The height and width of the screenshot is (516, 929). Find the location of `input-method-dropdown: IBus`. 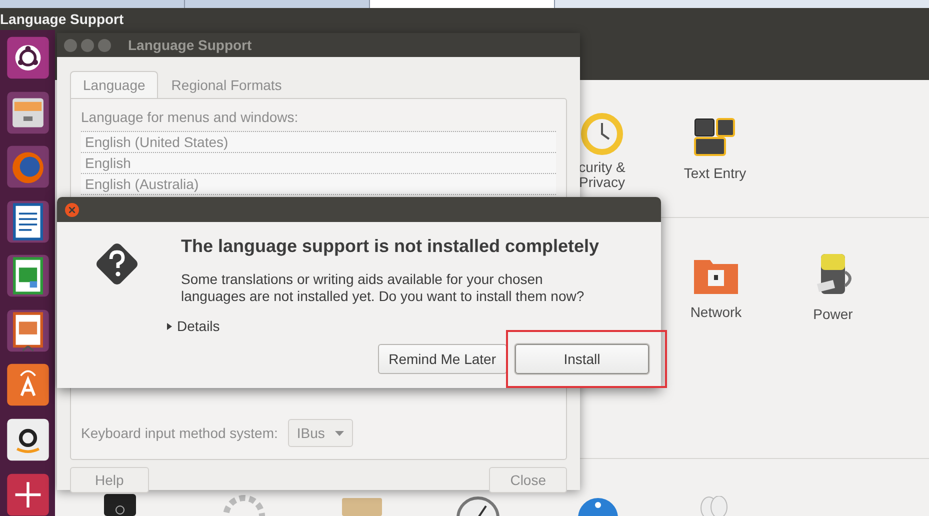

input-method-dropdown: IBus is located at coordinates (320, 433).